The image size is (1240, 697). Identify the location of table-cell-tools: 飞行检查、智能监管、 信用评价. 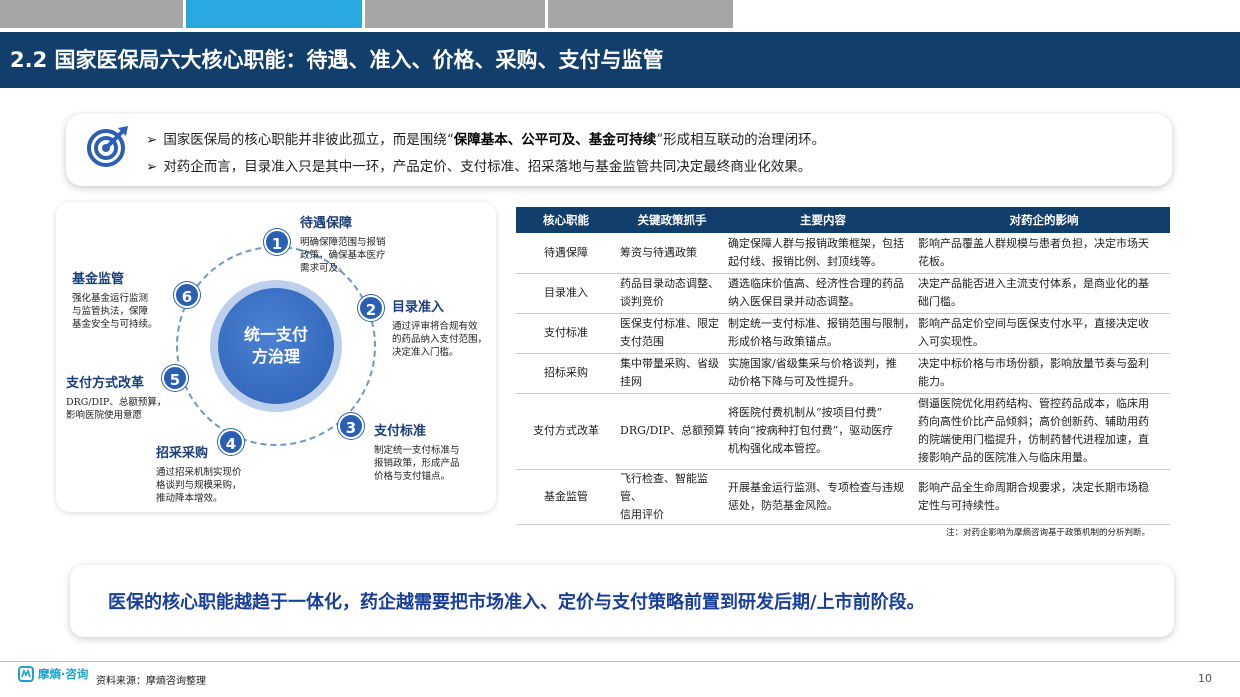
(672, 497).